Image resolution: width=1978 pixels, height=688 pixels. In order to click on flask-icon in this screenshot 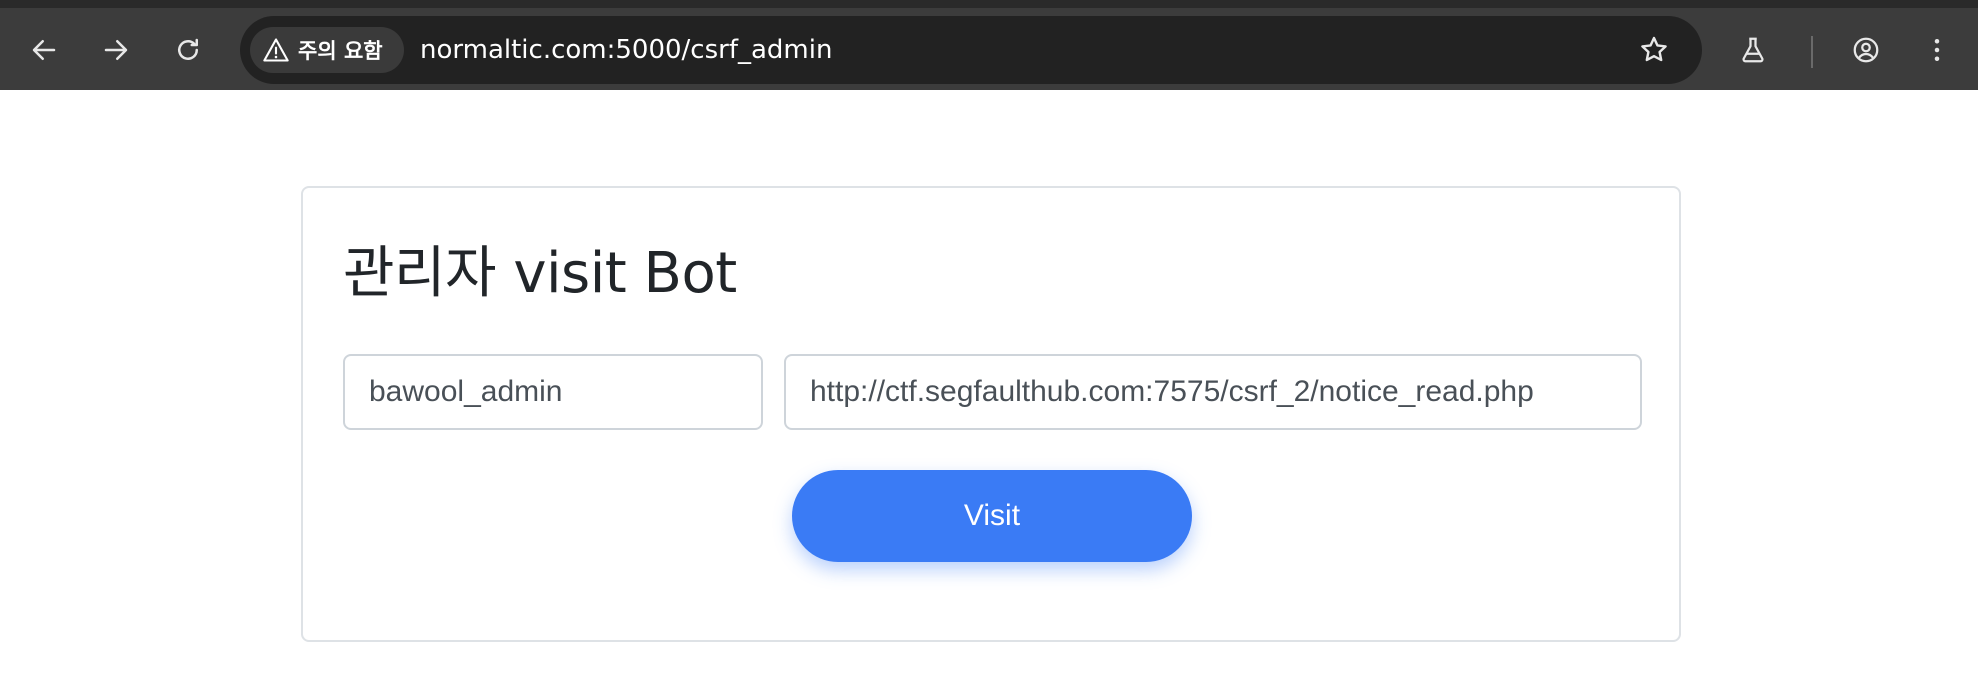, I will do `click(1753, 50)`.